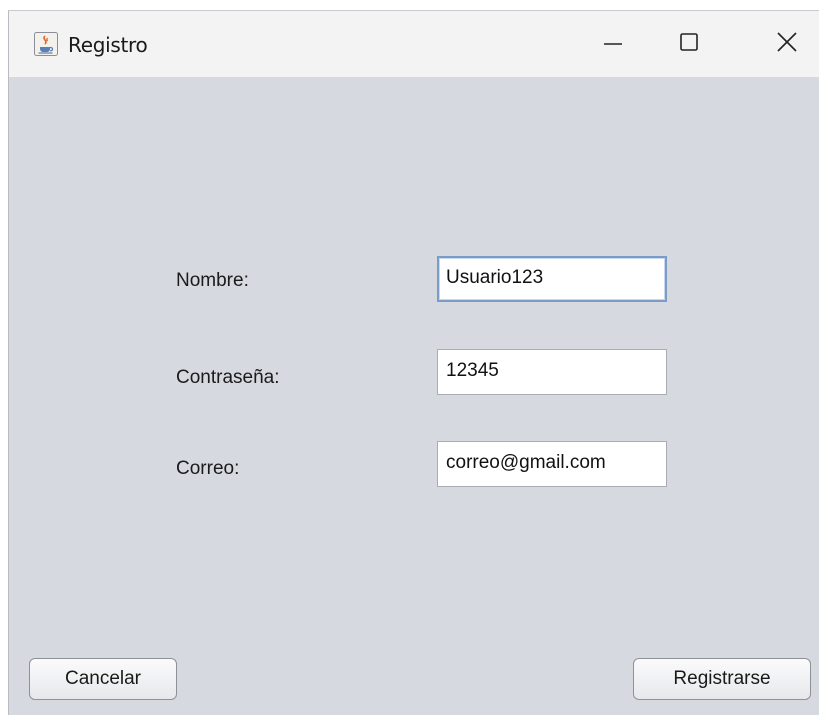 Image resolution: width=819 pixels, height=715 pixels. What do you see at coordinates (552, 279) in the screenshot?
I see `nombre-field: Usuario123` at bounding box center [552, 279].